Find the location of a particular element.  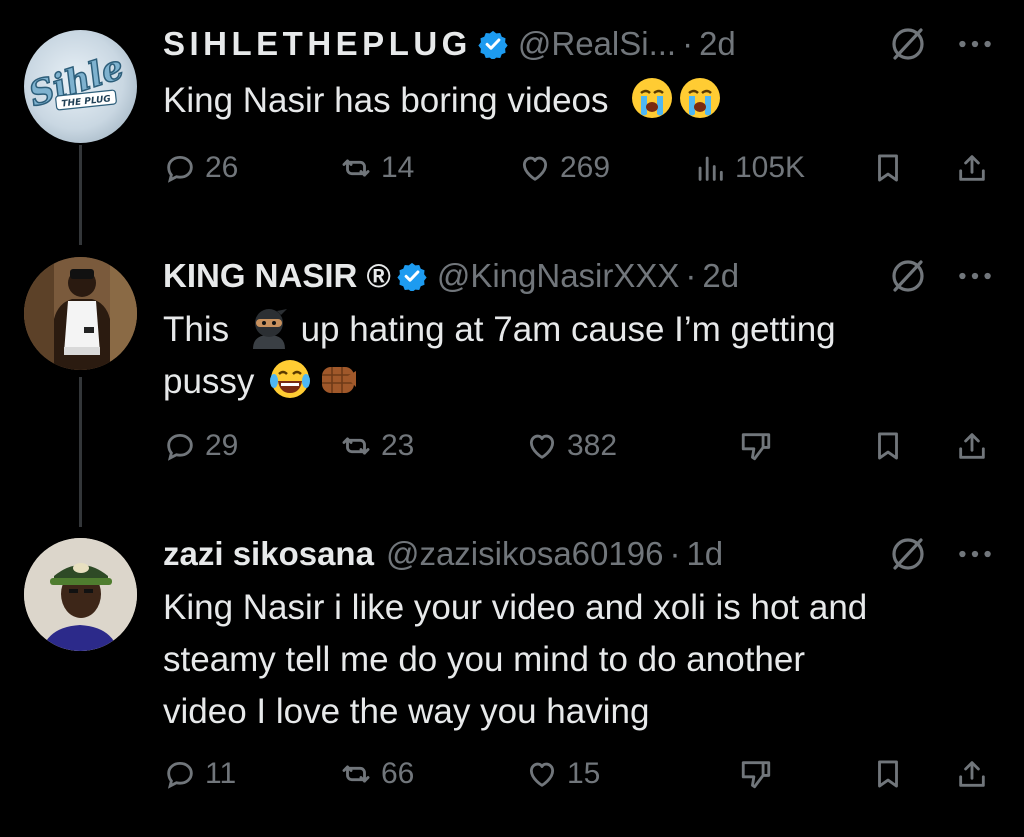

like-count: 15 is located at coordinates (584, 773).